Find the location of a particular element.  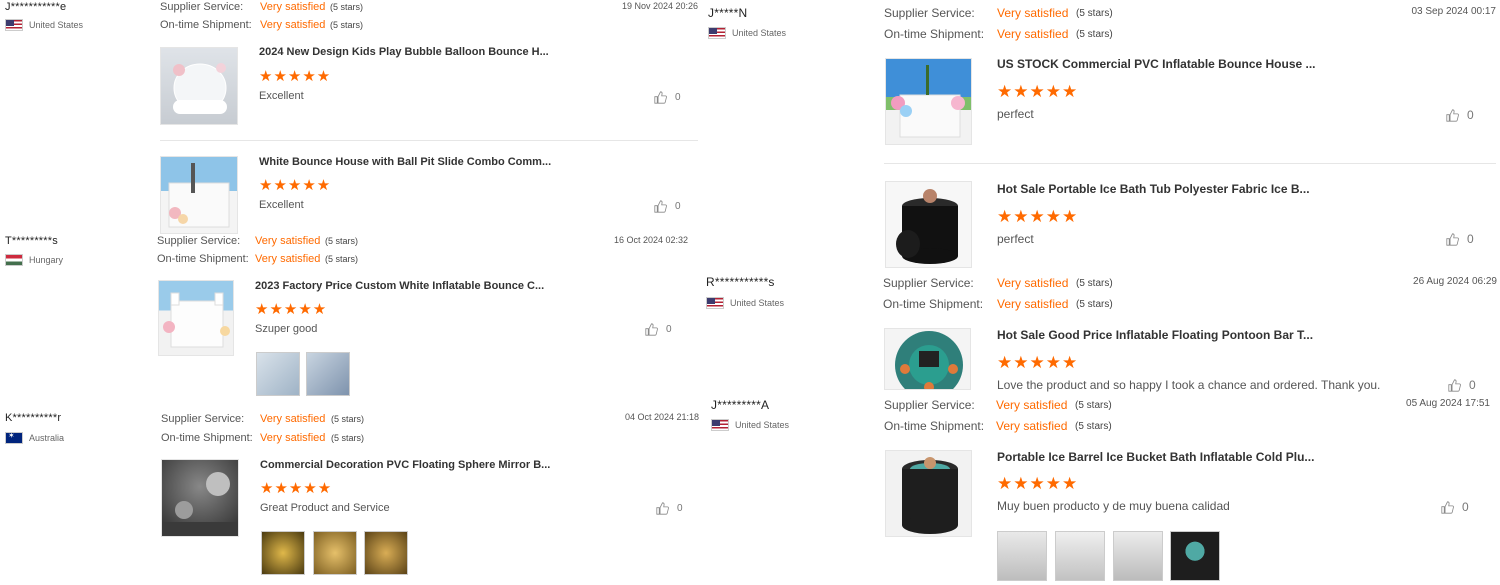

reviewer-name: J***********e is located at coordinates (36, 7).